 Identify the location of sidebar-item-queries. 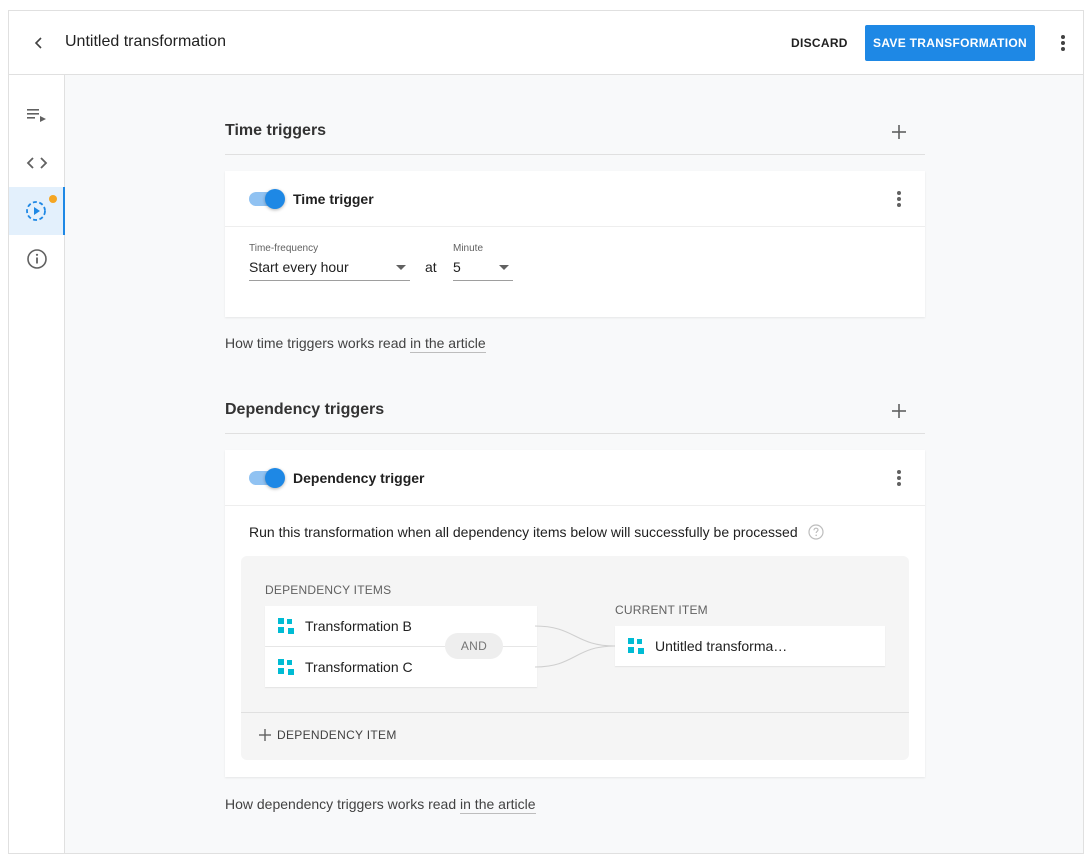
(37, 115).